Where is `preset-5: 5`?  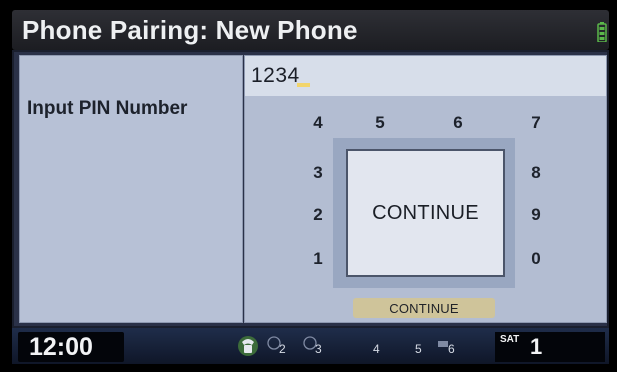
preset-5: 5 is located at coordinates (416, 347).